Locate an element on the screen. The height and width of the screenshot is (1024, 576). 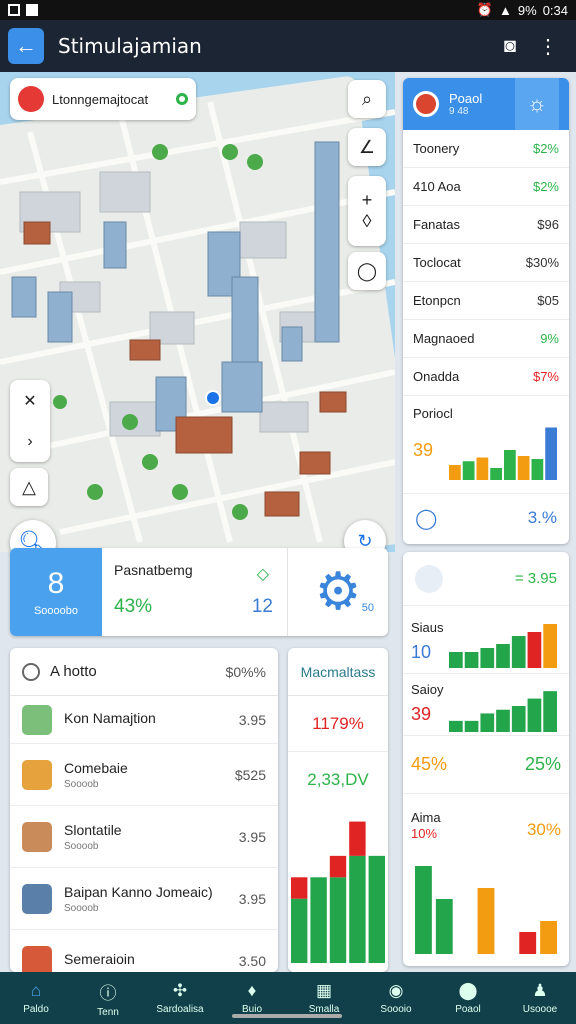
bell-button: △ is located at coordinates (29, 487).